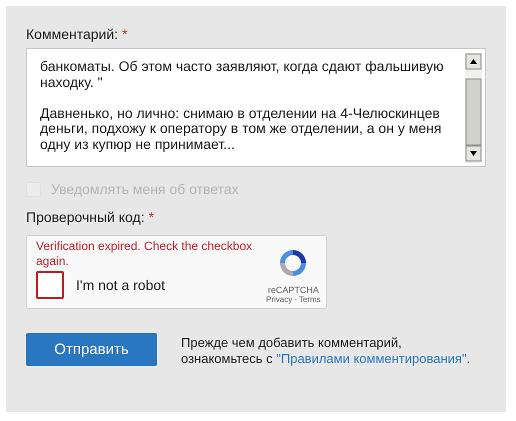 The height and width of the screenshot is (421, 516). I want to click on captcha-label: Проверочный код: *, so click(91, 218).